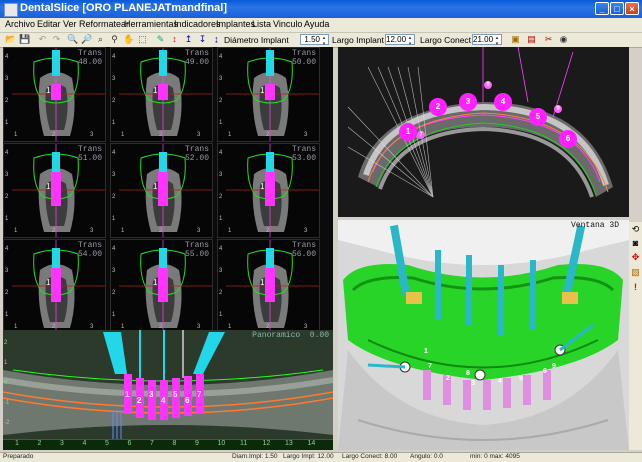  What do you see at coordinates (54, 94) in the screenshot?
I see `cross-section-slice: Trans 48.00 4 3 2 1 1 2 3 1` at bounding box center [54, 94].